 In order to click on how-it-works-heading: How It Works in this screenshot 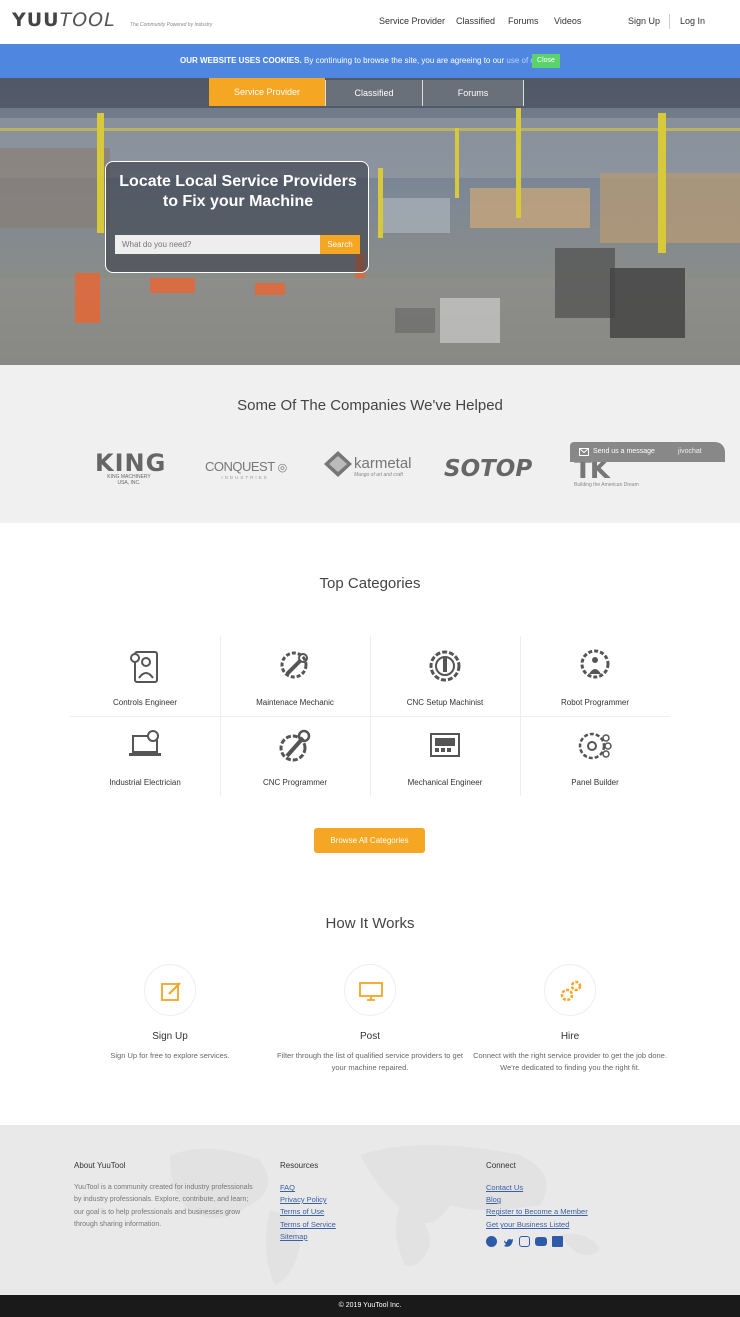, I will do `click(370, 923)`.